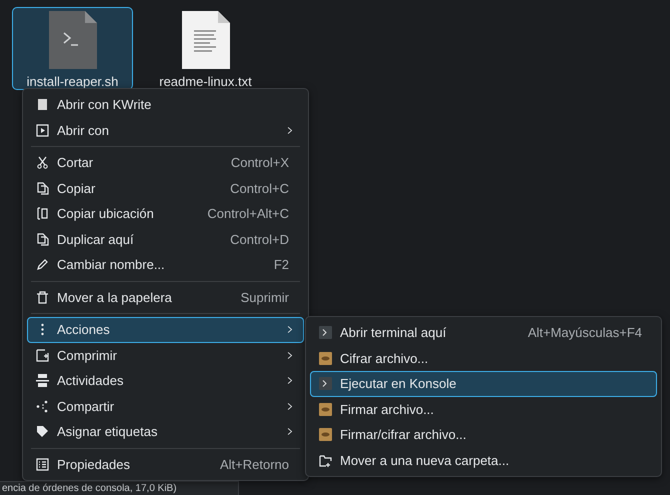 The image size is (670, 495). Describe the element at coordinates (165, 213) in the screenshot. I see `menu-item: Copiar ubicación Control+Alt+C` at that location.